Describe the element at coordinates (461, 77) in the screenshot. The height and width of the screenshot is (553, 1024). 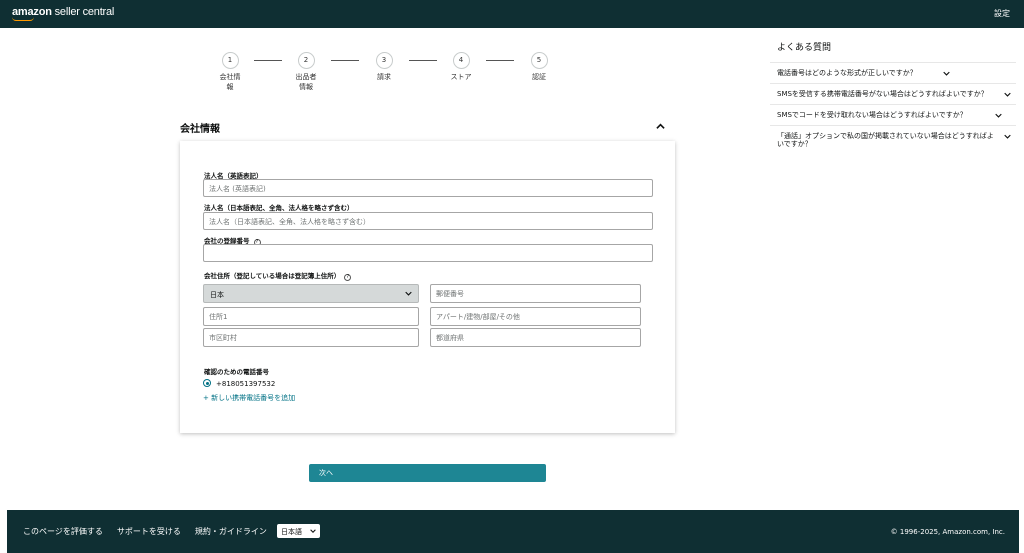
I see `step-label: ストア` at that location.